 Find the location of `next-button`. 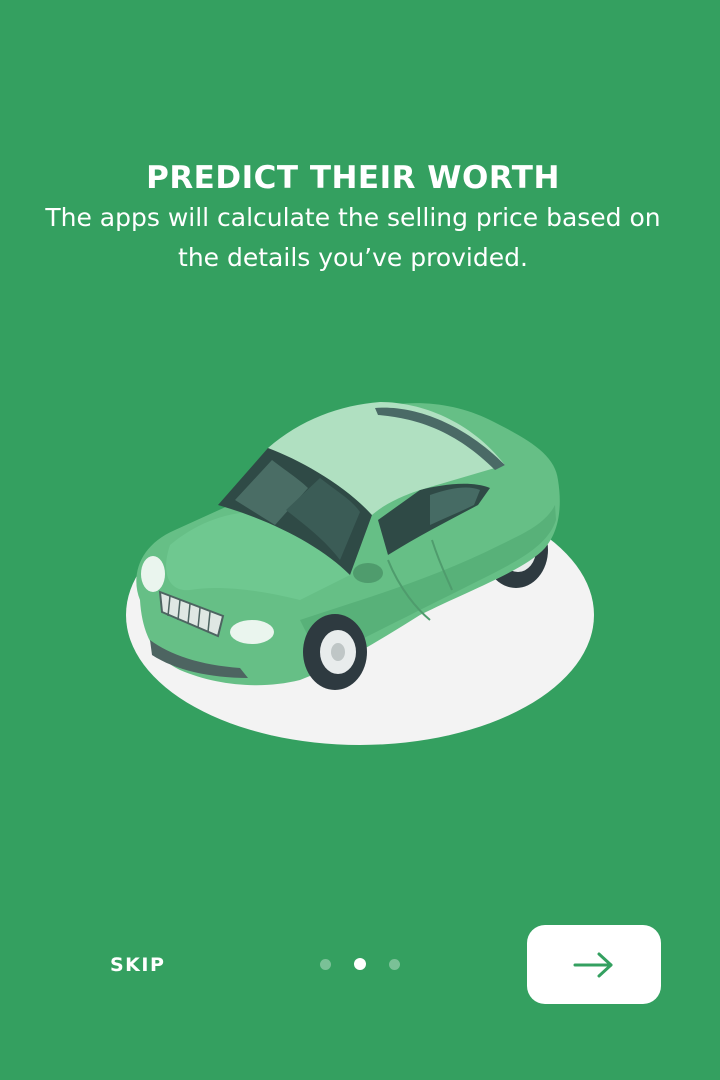

next-button is located at coordinates (594, 964).